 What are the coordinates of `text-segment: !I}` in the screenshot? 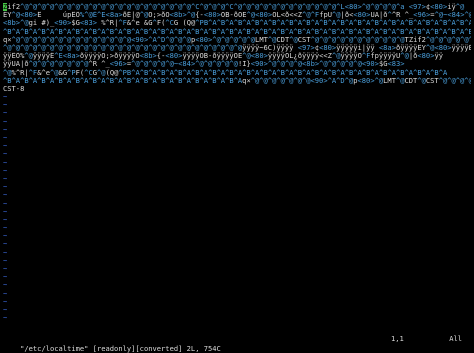 It's located at (244, 64).